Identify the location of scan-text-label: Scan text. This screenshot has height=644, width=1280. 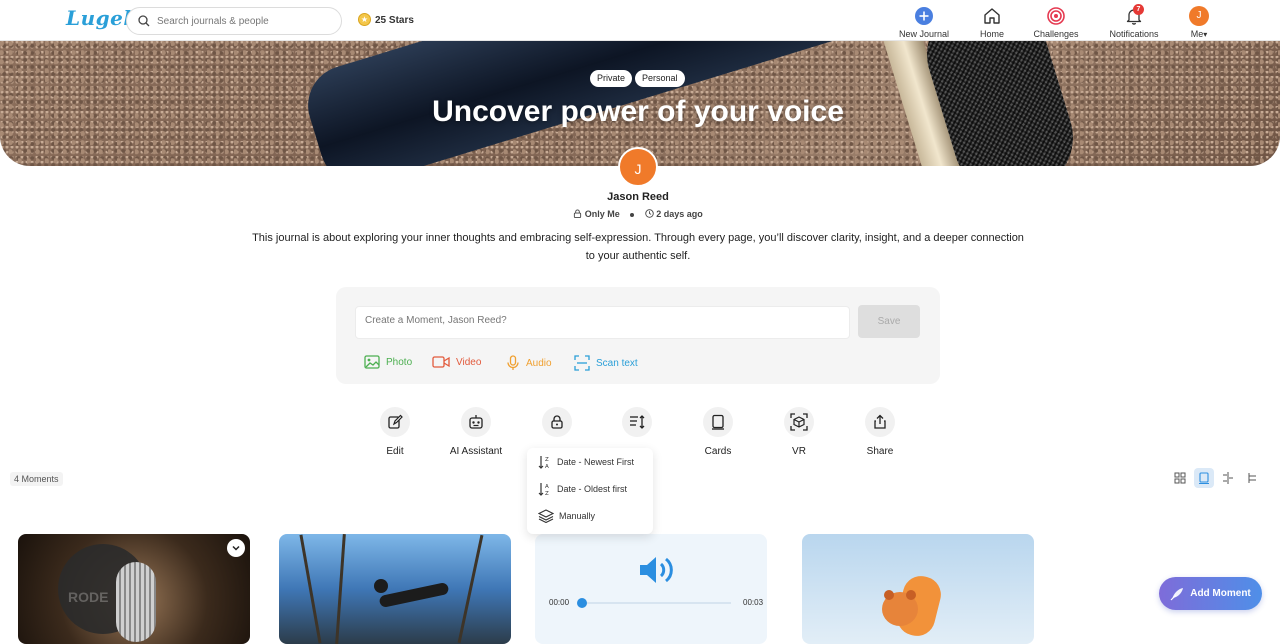
(617, 363).